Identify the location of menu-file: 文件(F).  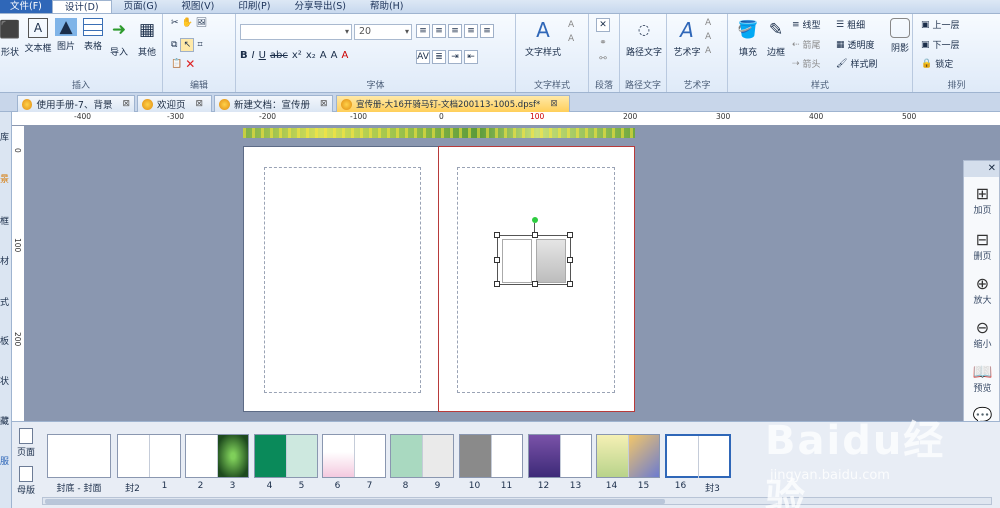
(26, 6).